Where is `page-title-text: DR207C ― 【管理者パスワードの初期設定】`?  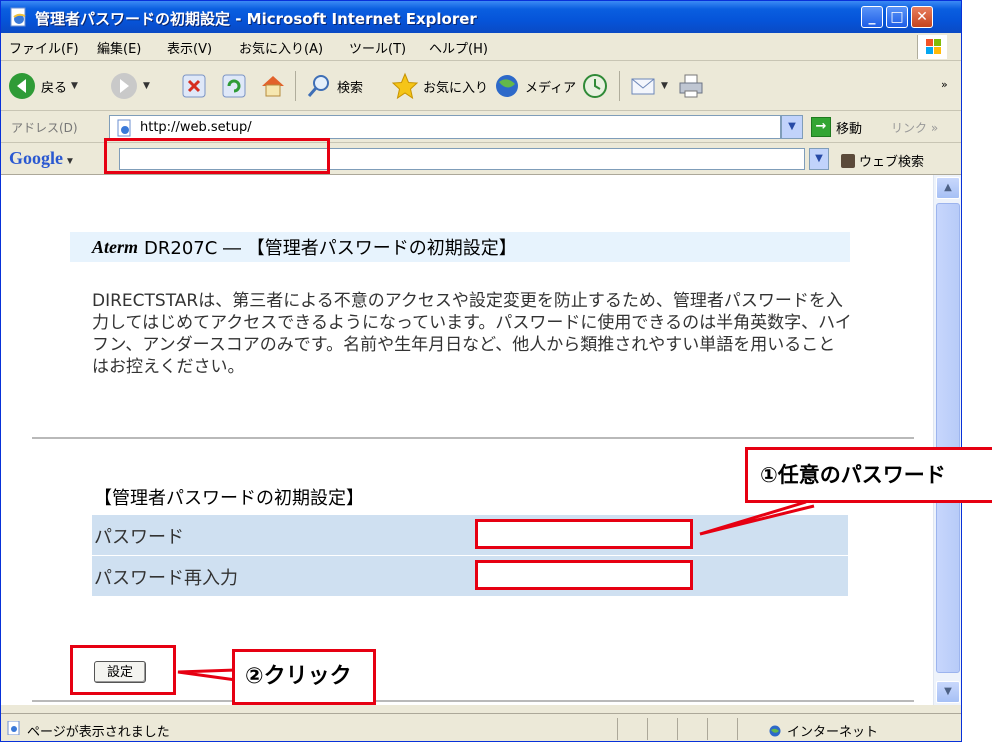 page-title-text: DR207C ― 【管理者パスワードの初期設定】 is located at coordinates (330, 248).